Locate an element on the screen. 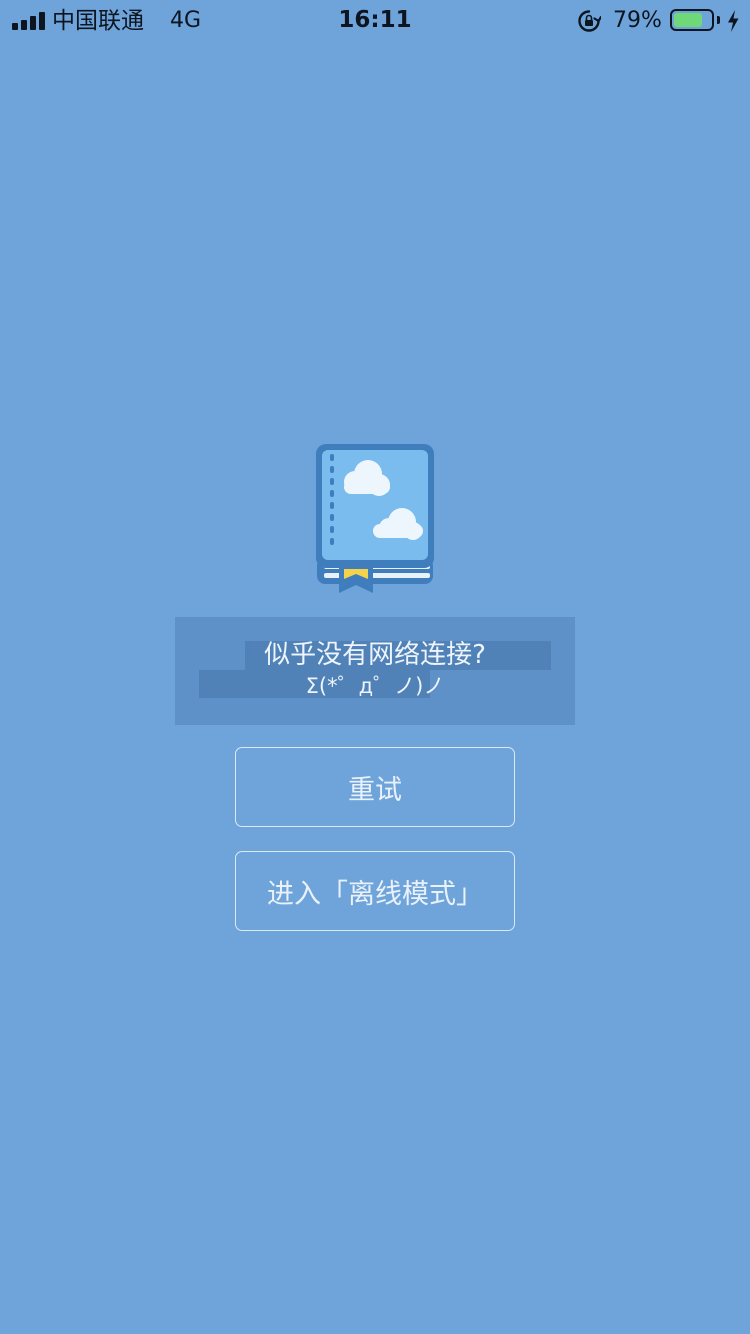  battery-cap is located at coordinates (718, 20).